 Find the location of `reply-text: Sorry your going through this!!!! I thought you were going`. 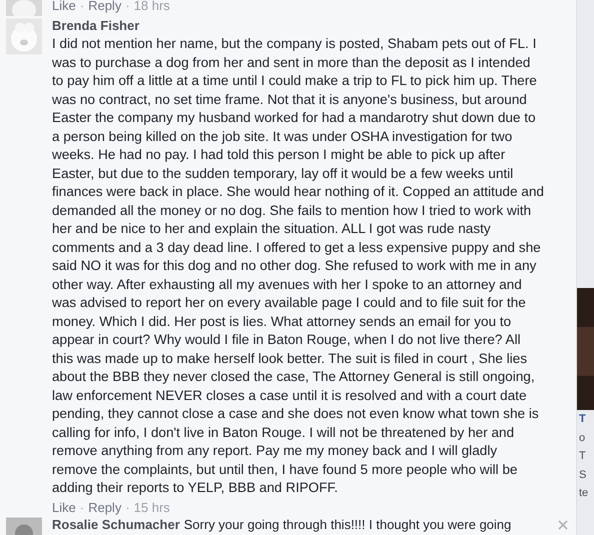

reply-text: Sorry your going through this!!!! I thought you were going is located at coordinates (348, 524).